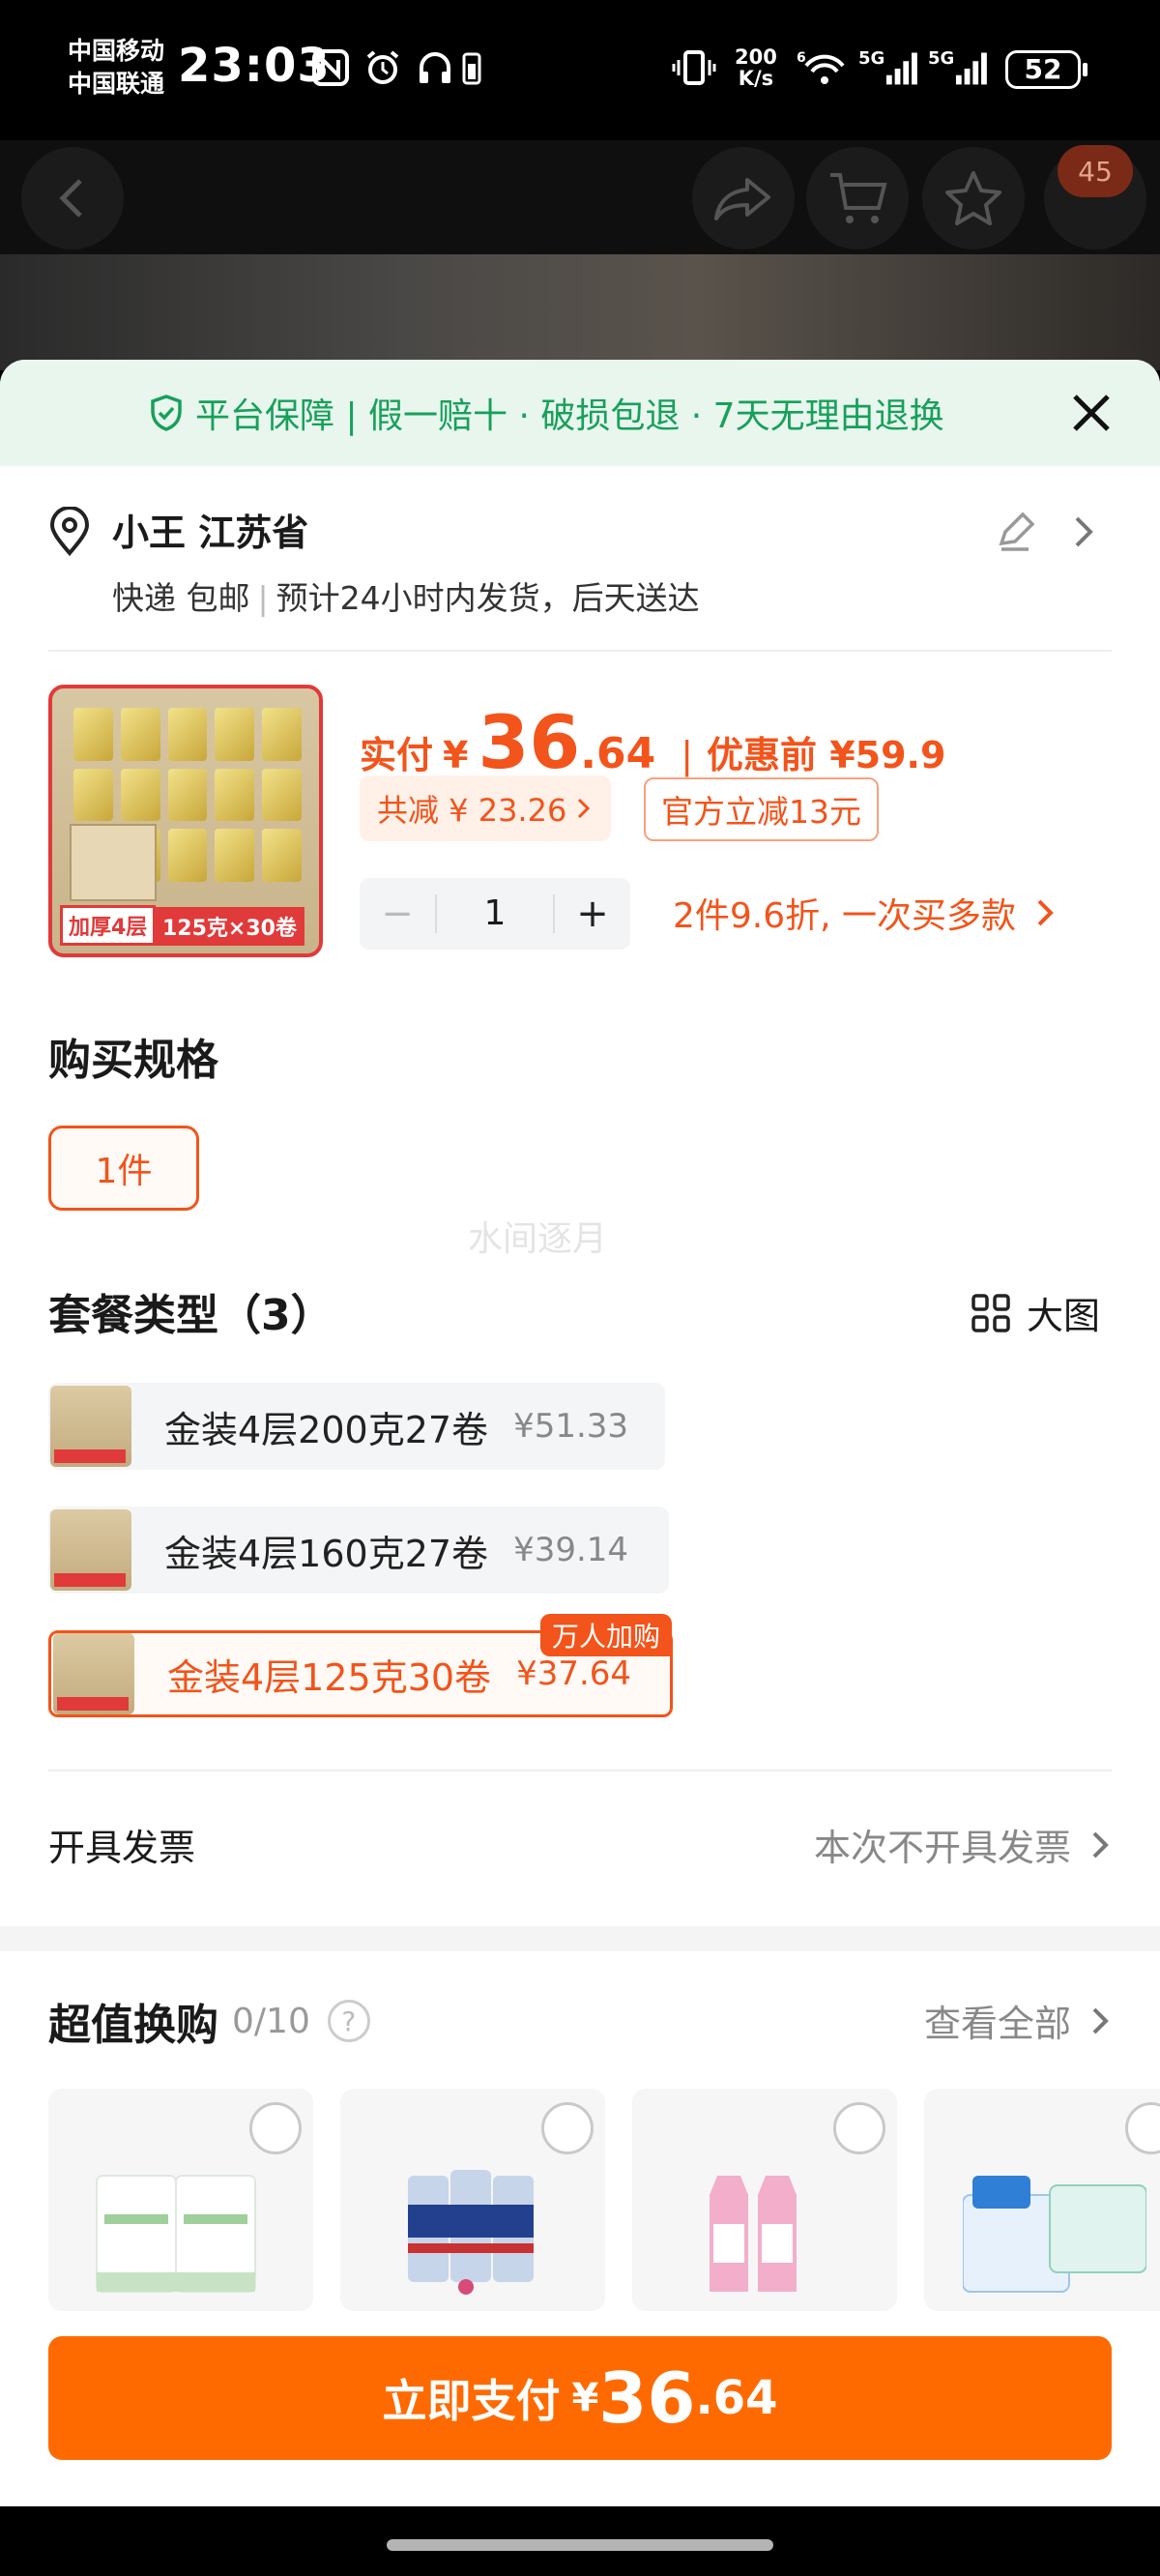 The image size is (1160, 2576). Describe the element at coordinates (329, 1677) in the screenshot. I see `package-name: 金装4层125克30卷` at that location.